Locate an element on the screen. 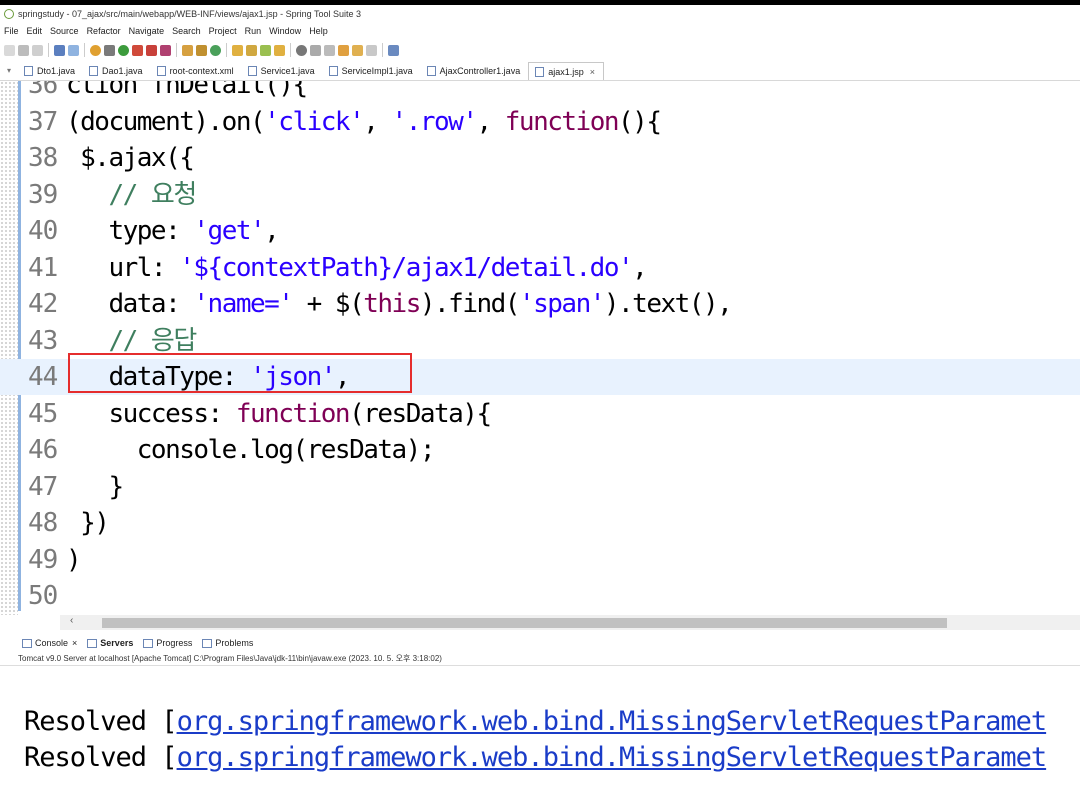 Image resolution: width=1080 pixels, height=786 pixels. open-type-icon is located at coordinates (237, 50).